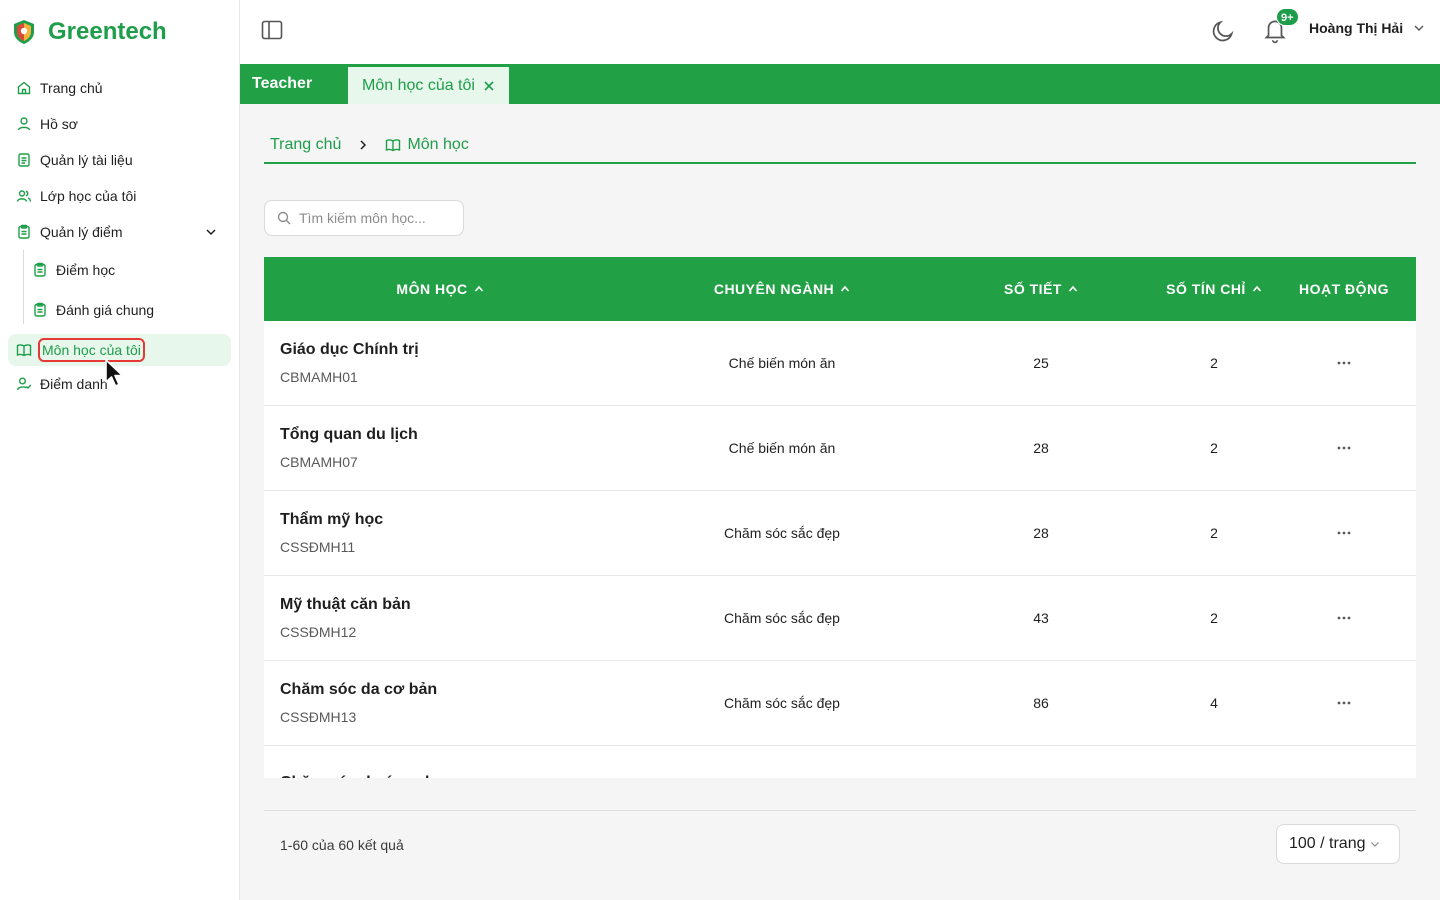 The image size is (1440, 900). Describe the element at coordinates (318, 547) in the screenshot. I see `subject-code: CSSĐMH11` at that location.